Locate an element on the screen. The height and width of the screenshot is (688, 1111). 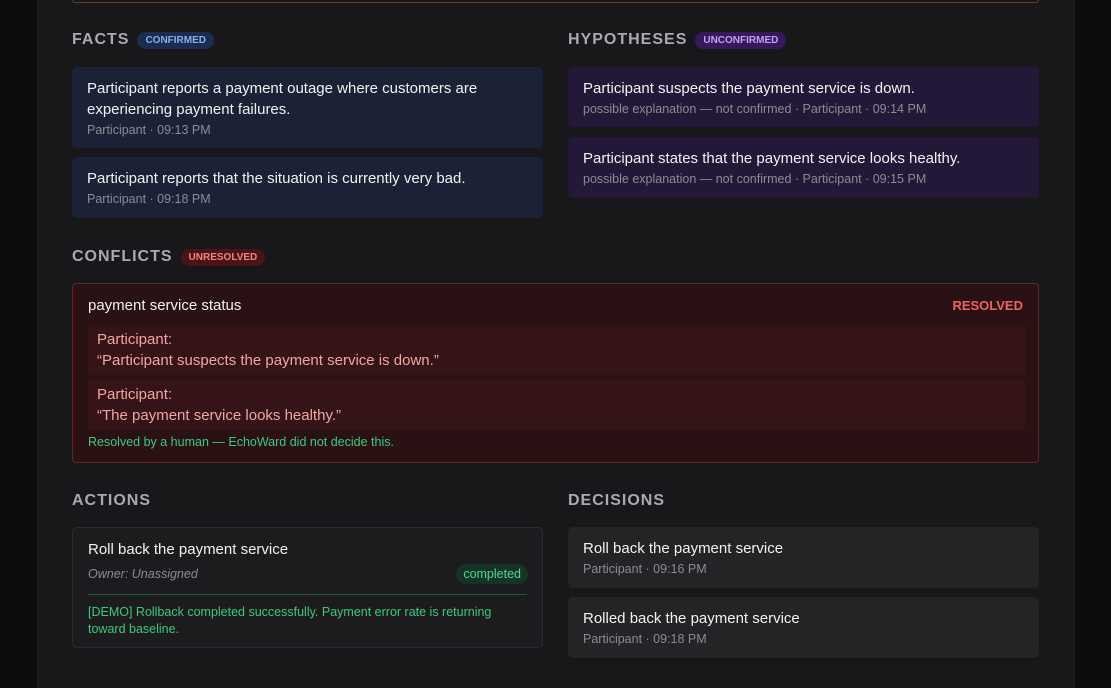
decision-text: Rolled back the payment service is located at coordinates (691, 618).